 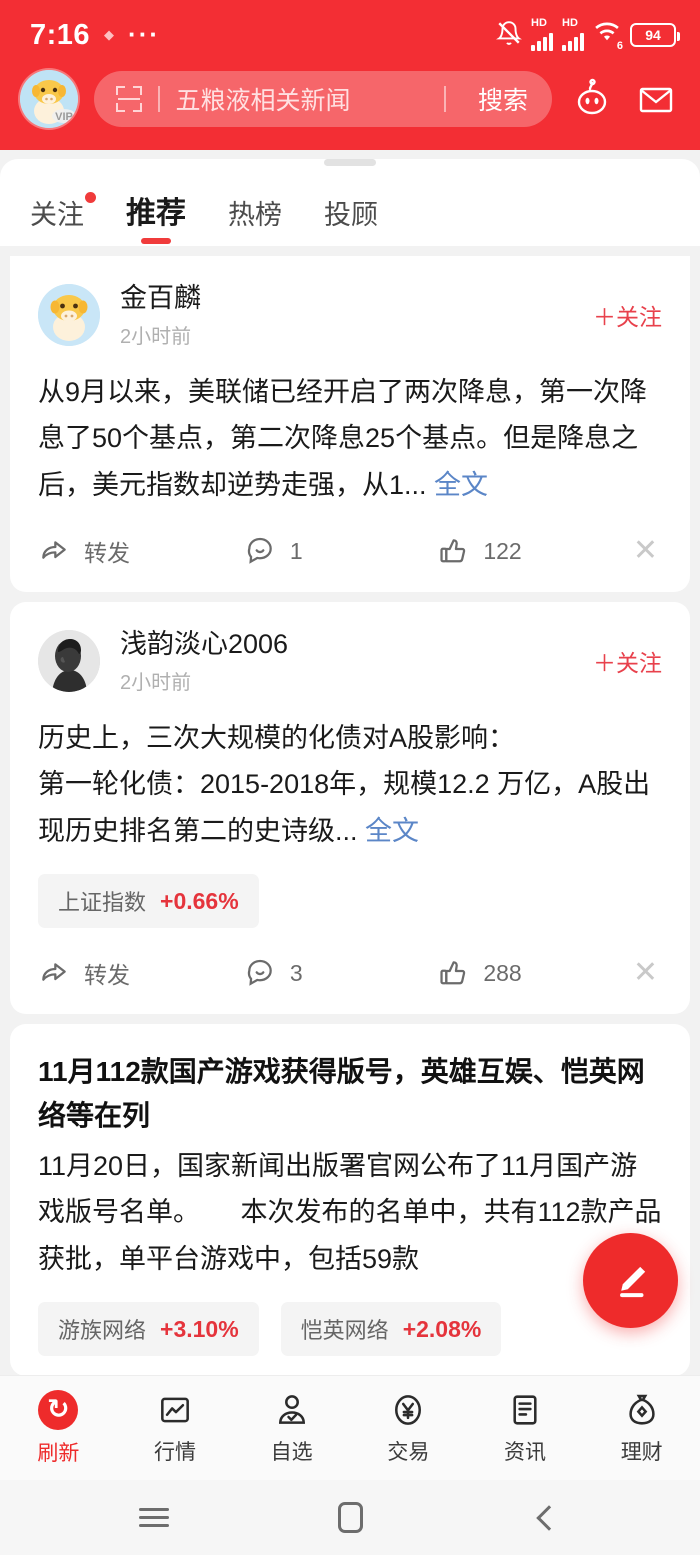 I want to click on author-name: 浅韵淡心2006, so click(x=204, y=644).